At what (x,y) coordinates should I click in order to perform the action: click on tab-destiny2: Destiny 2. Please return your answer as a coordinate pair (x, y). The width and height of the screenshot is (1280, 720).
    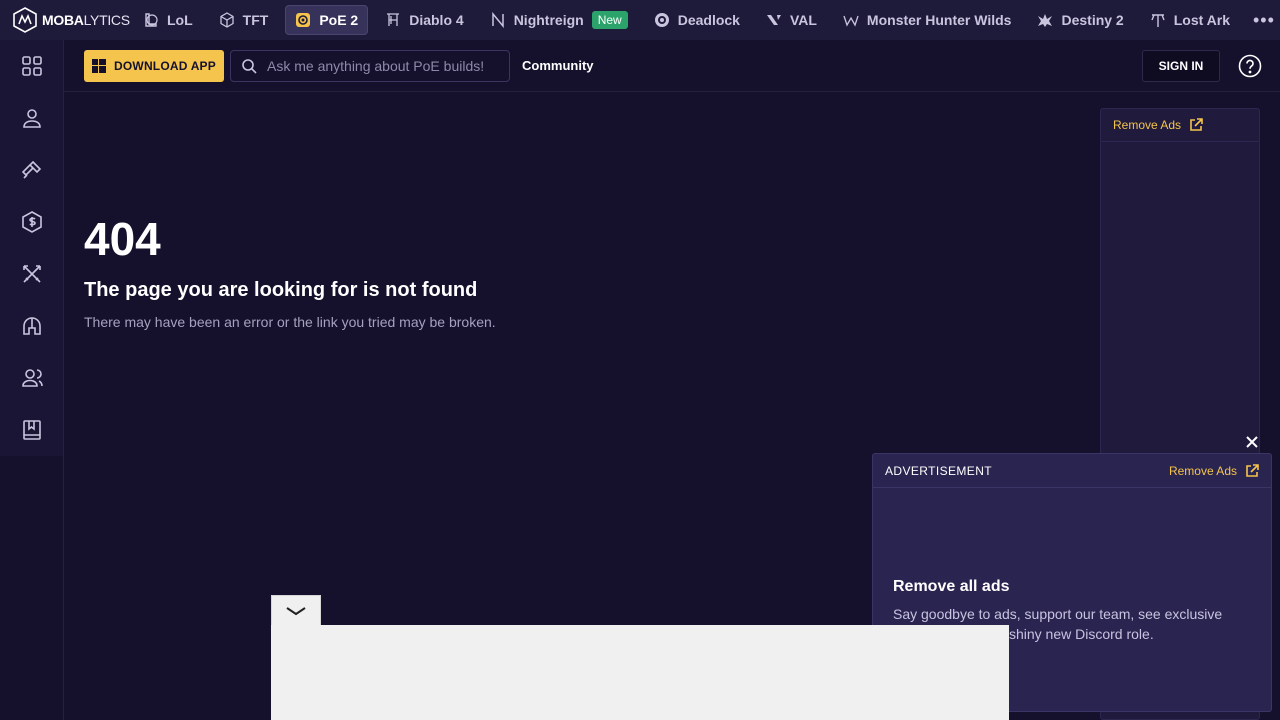
    Looking at the image, I should click on (1080, 20).